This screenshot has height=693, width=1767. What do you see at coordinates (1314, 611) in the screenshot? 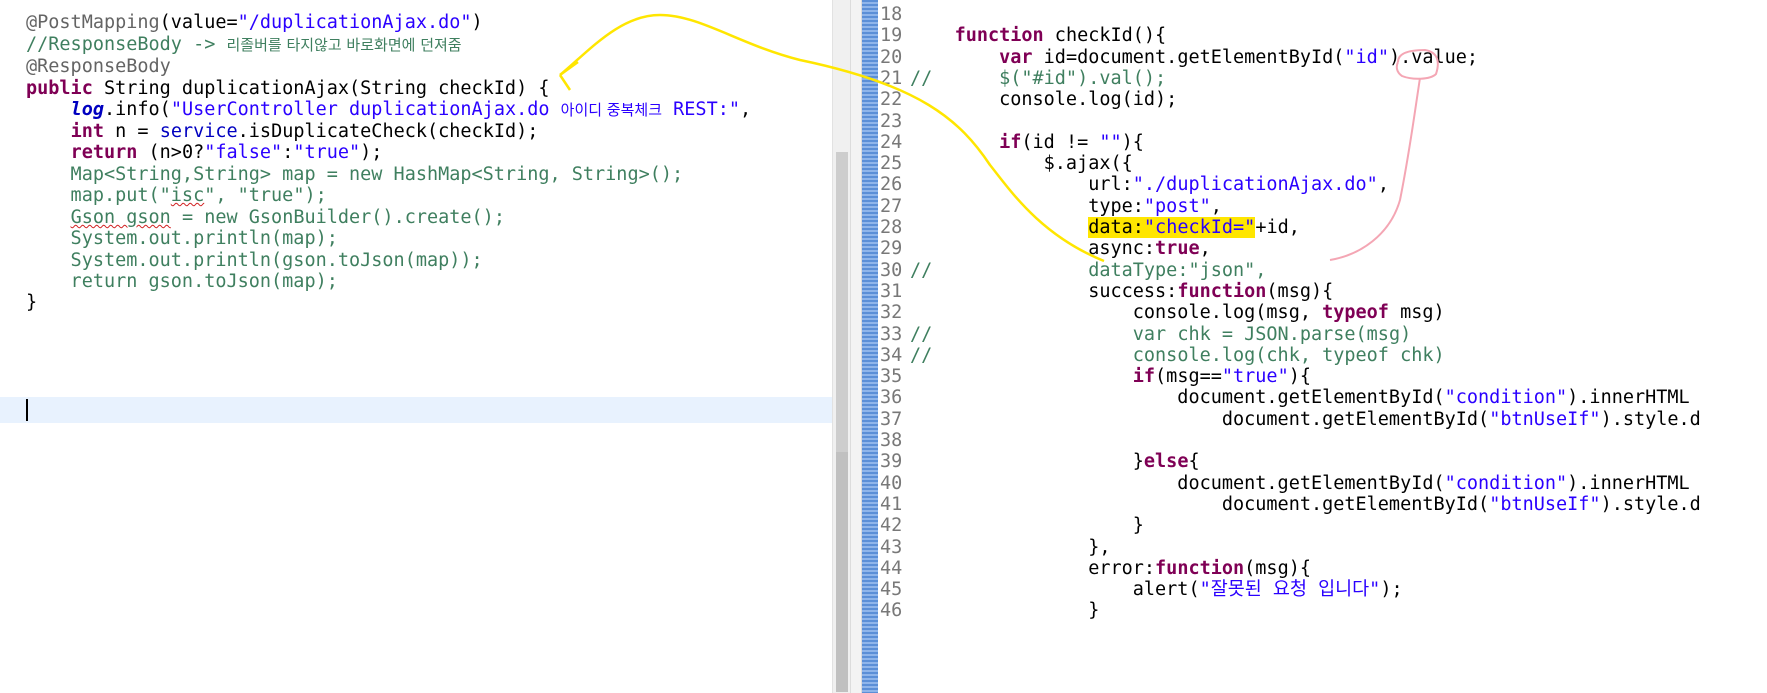
I see `code-line: 46 }` at bounding box center [1314, 611].